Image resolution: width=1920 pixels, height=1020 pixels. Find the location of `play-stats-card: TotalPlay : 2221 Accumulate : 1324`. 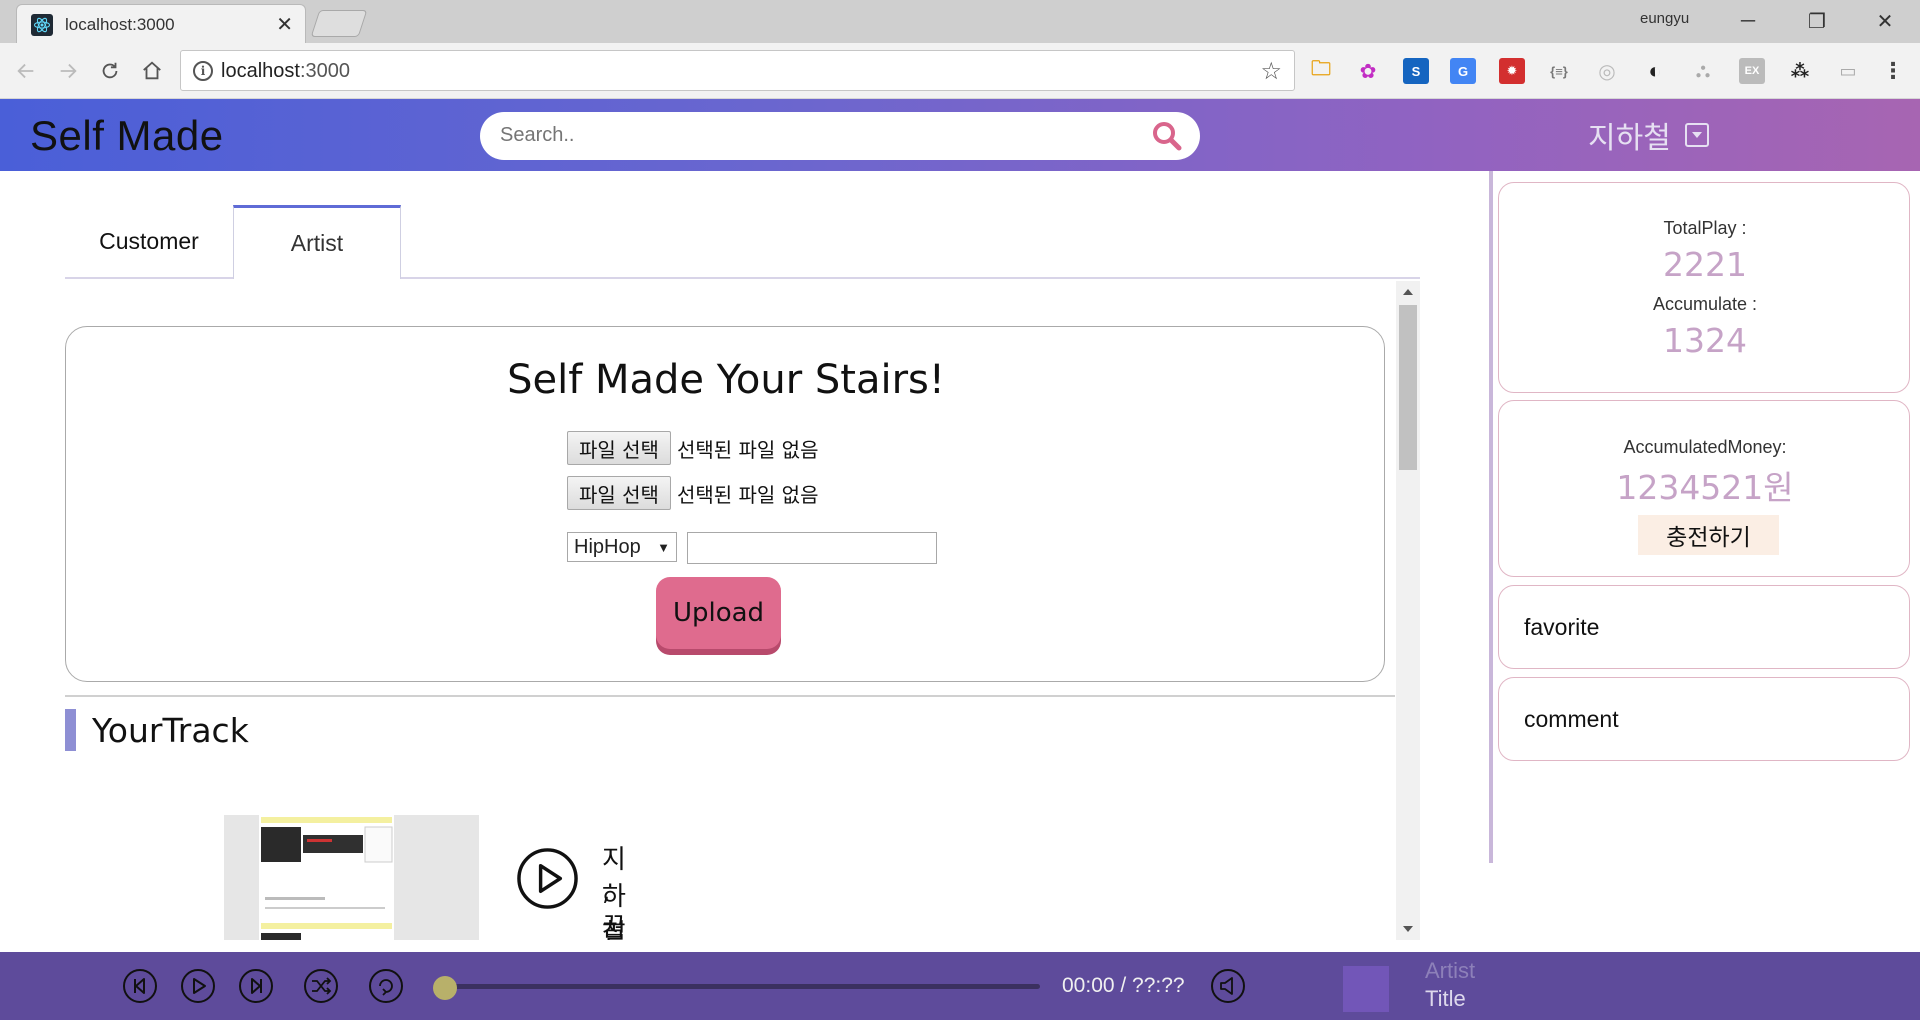

play-stats-card: TotalPlay : 2221 Accumulate : 1324 is located at coordinates (1704, 287).